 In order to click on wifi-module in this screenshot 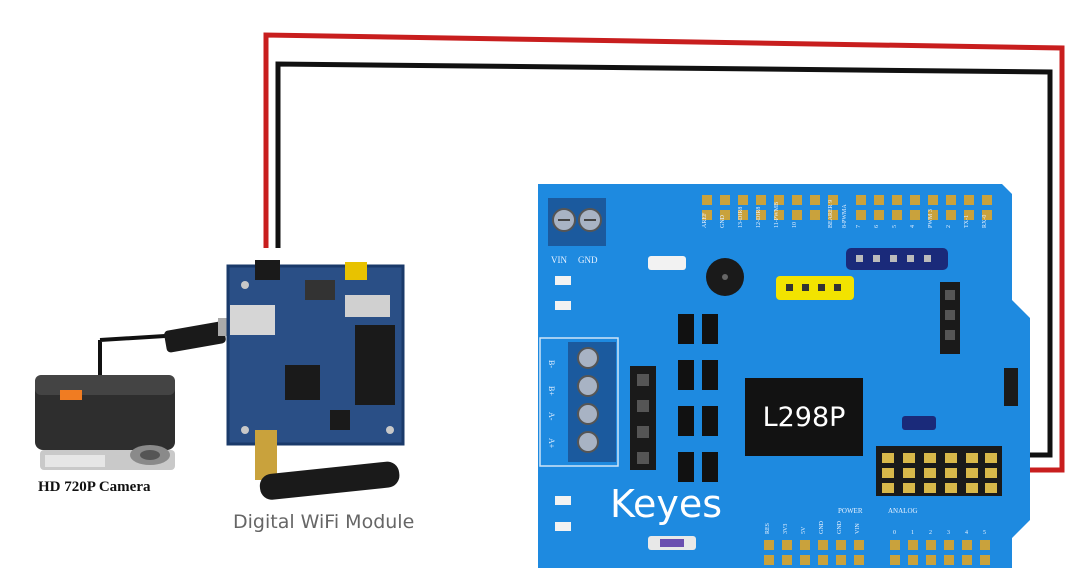, I will do `click(315, 380)`.